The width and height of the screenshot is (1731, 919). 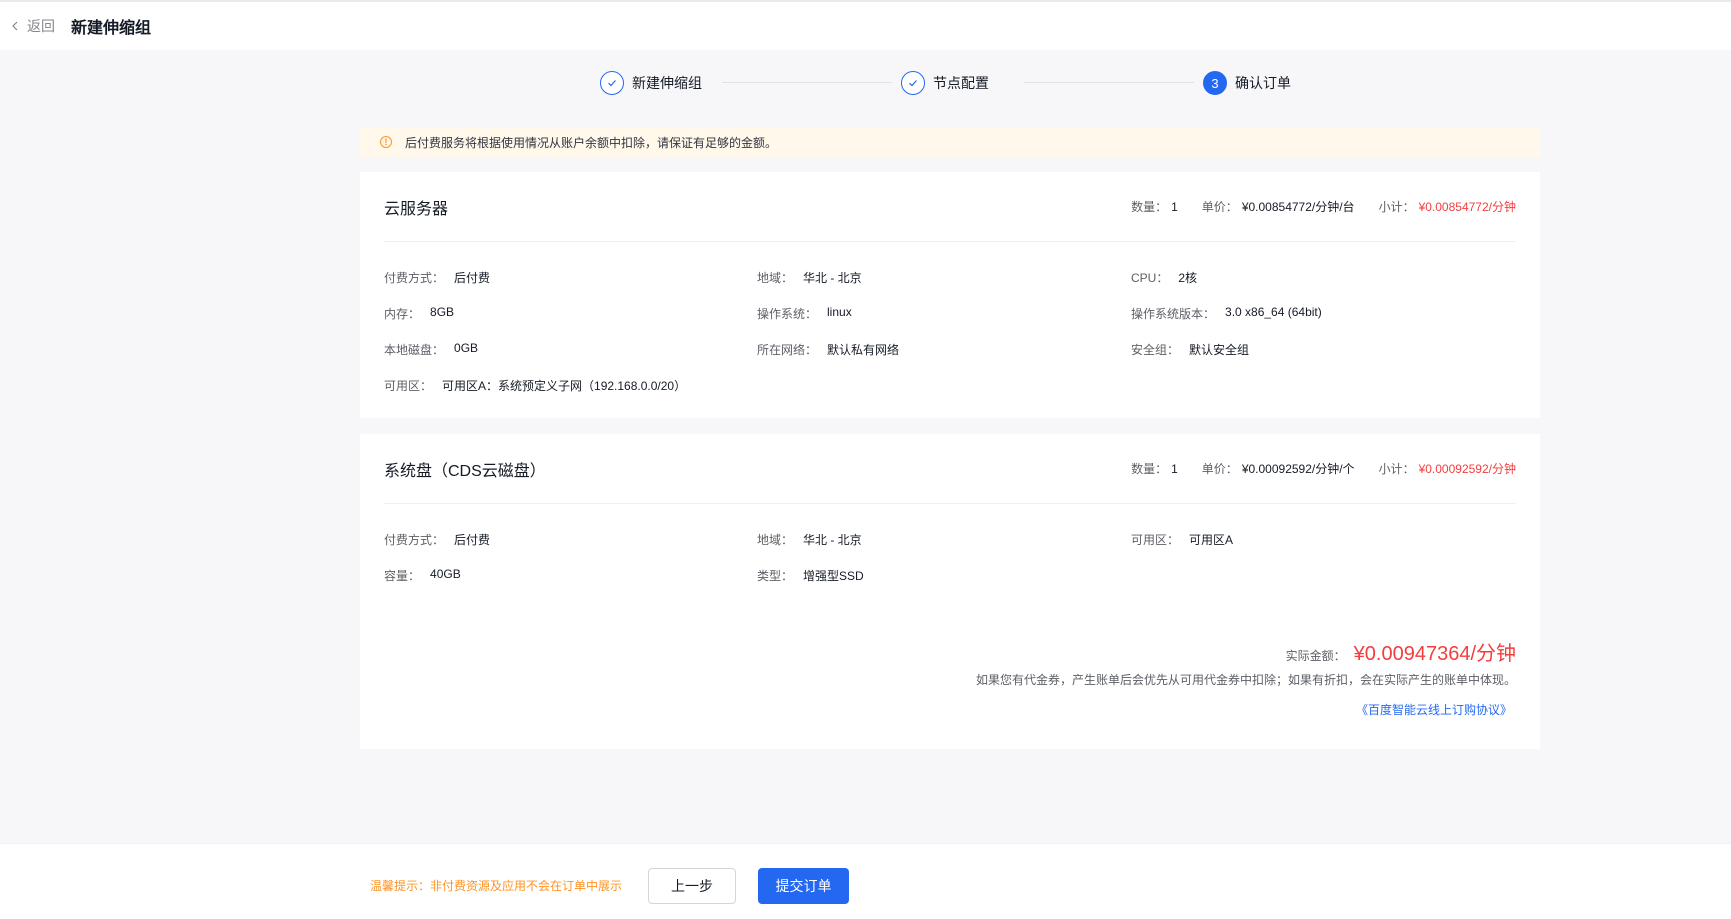 I want to click on step-1: 新建伸缩组, so click(x=651, y=83).